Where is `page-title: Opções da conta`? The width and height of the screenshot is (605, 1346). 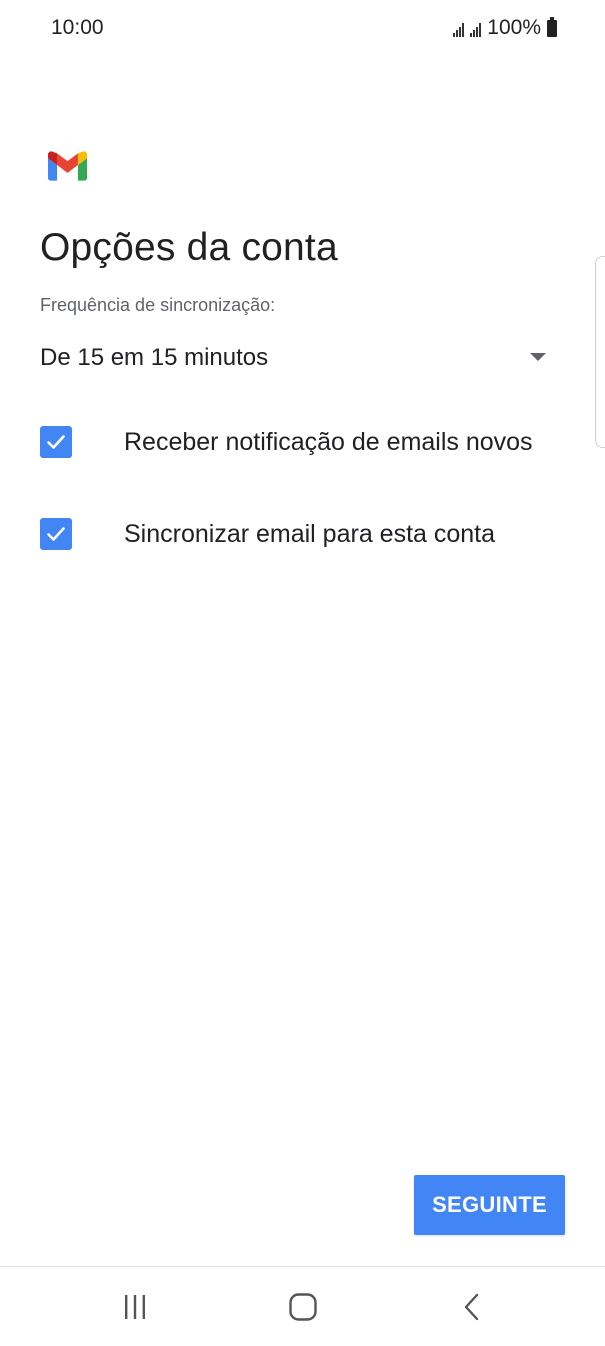 page-title: Opções da conta is located at coordinates (189, 247).